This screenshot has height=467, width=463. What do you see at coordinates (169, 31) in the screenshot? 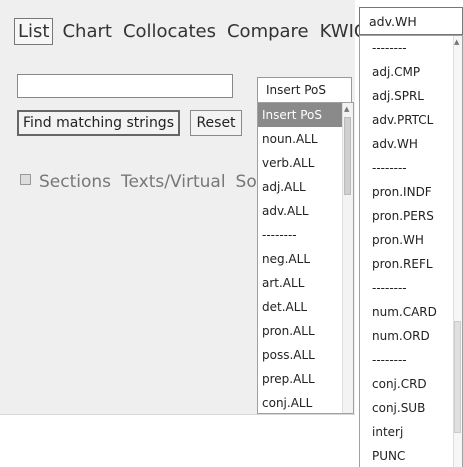
I see `tab-collocates: Collocates` at bounding box center [169, 31].